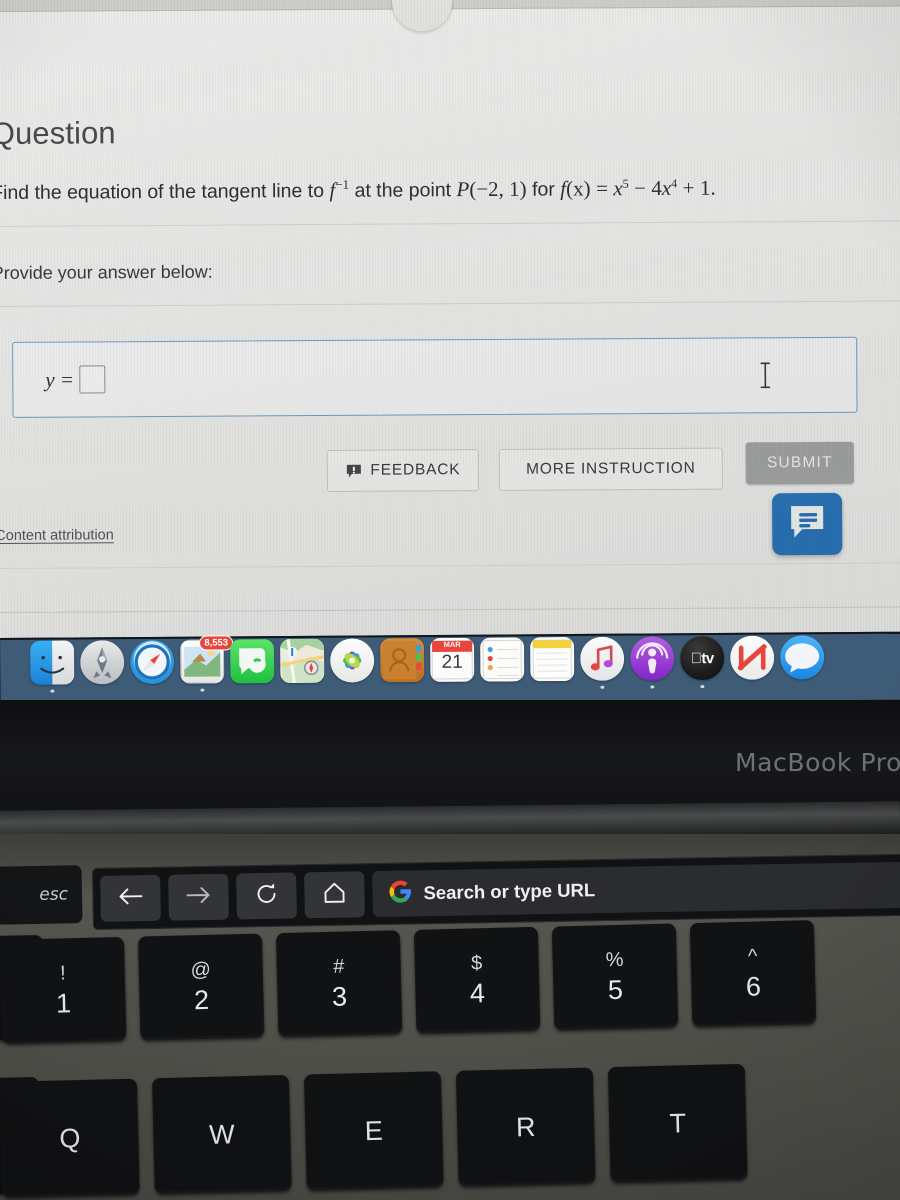 This screenshot has width=900, height=1200. I want to click on dock-item-calendar: MAR 21, so click(452, 659).